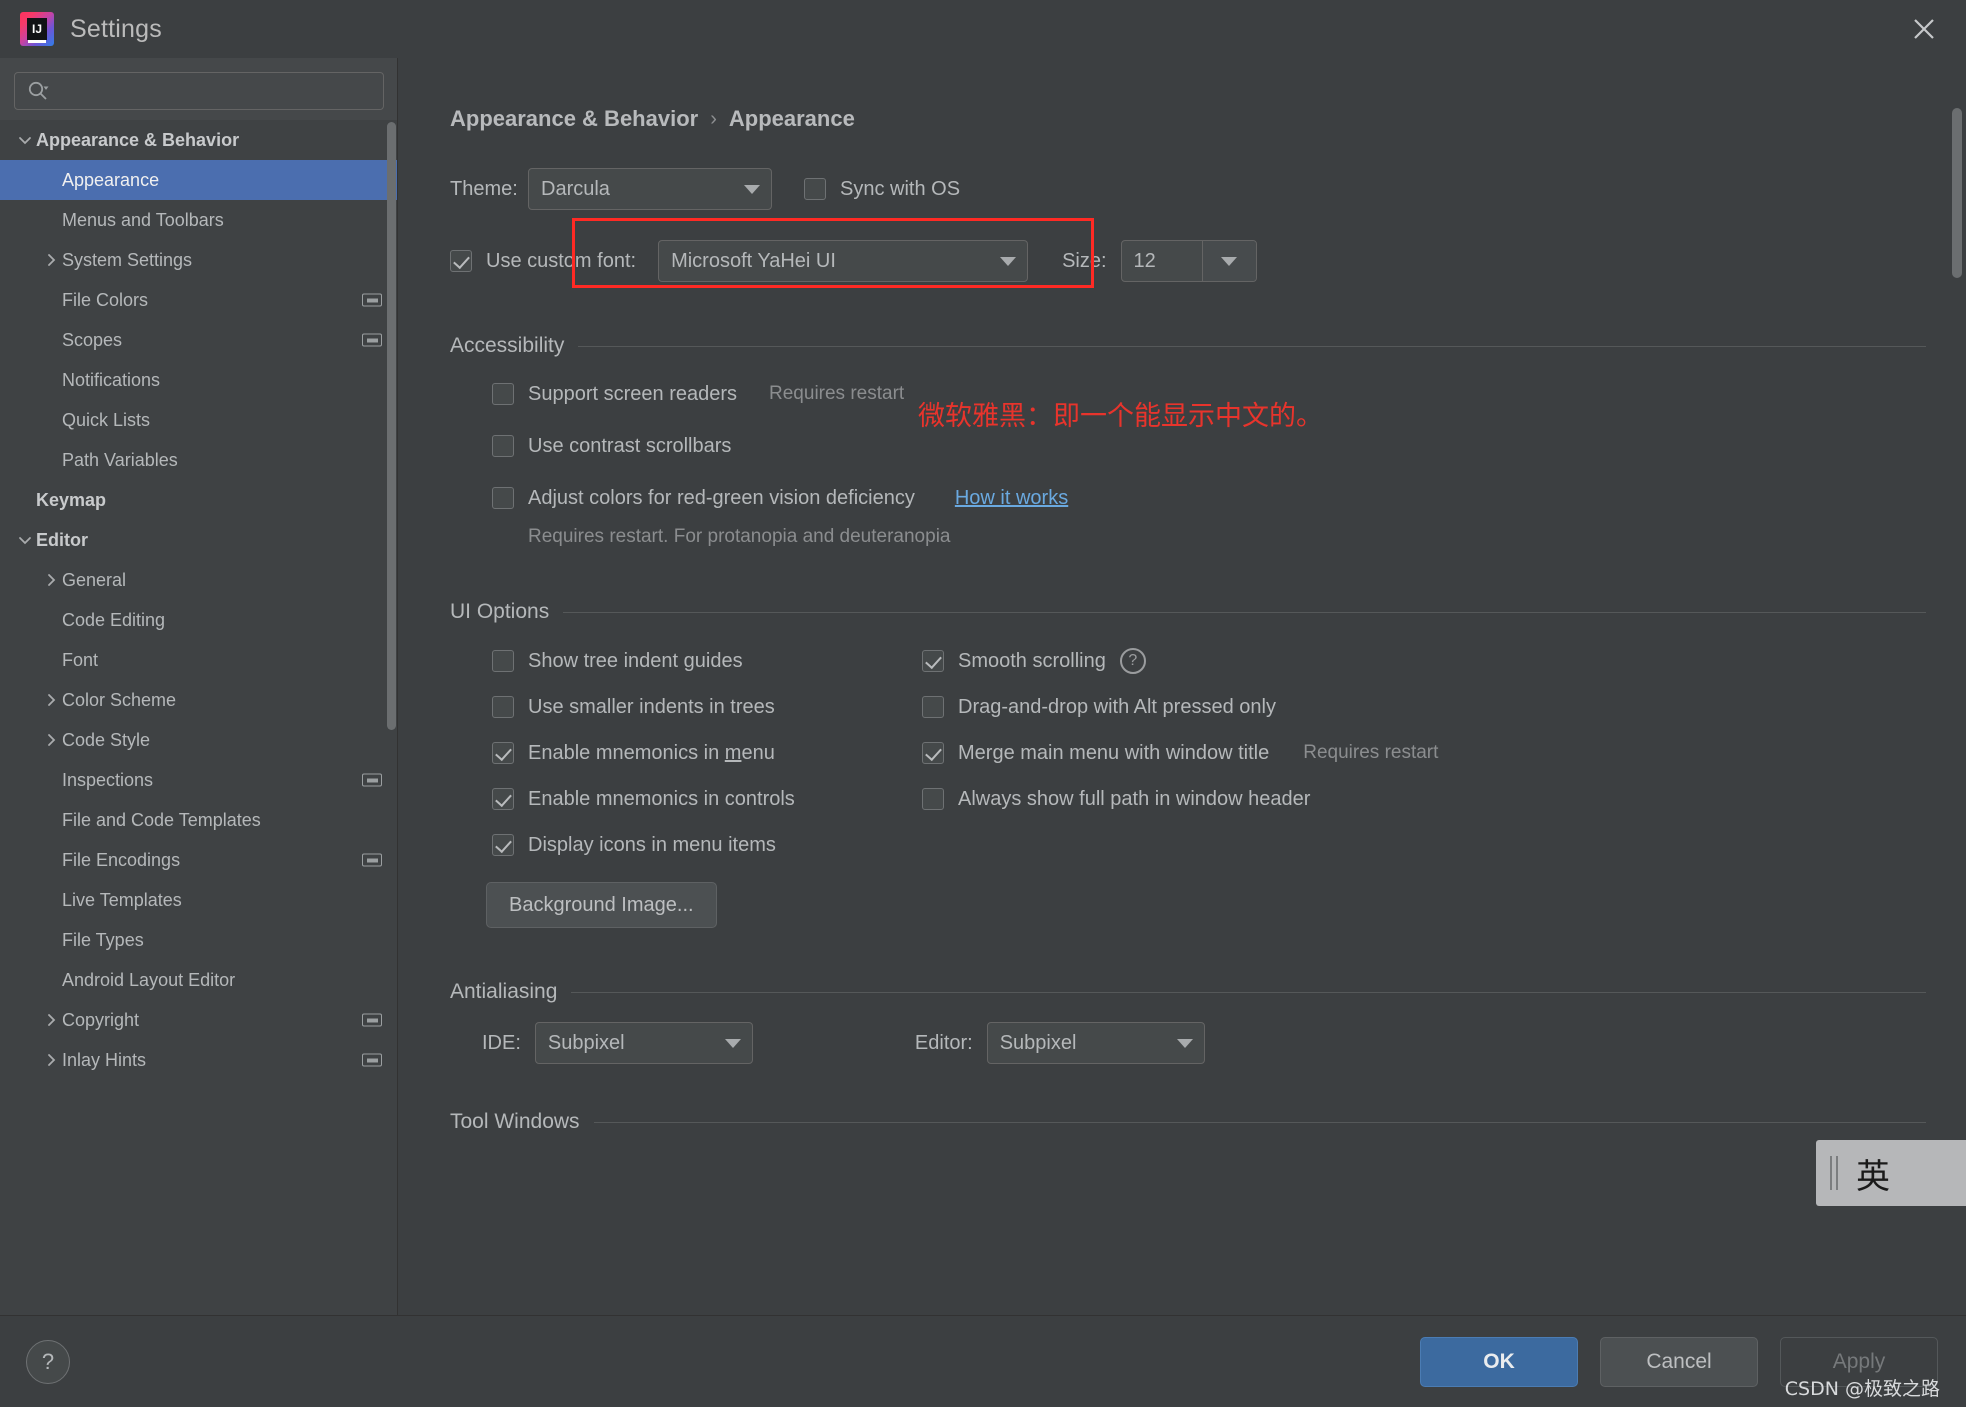  Describe the element at coordinates (94, 579) in the screenshot. I see `sidebar-item-label: General` at that location.